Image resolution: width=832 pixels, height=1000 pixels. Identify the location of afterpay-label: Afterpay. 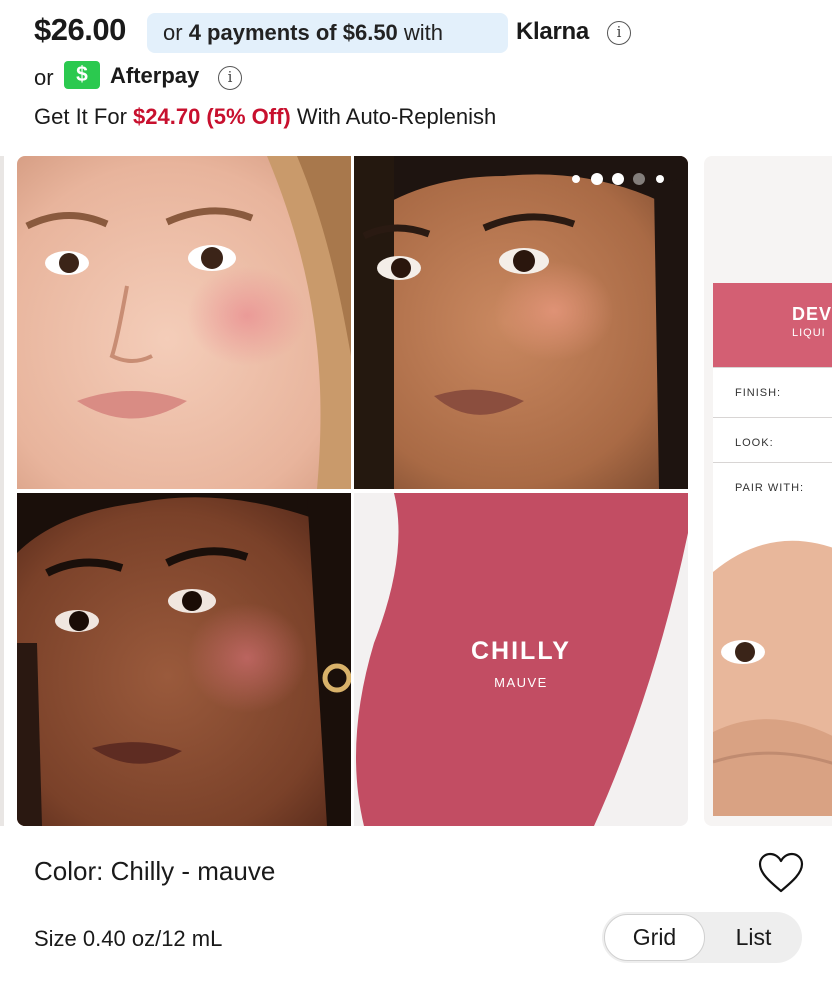
(155, 75).